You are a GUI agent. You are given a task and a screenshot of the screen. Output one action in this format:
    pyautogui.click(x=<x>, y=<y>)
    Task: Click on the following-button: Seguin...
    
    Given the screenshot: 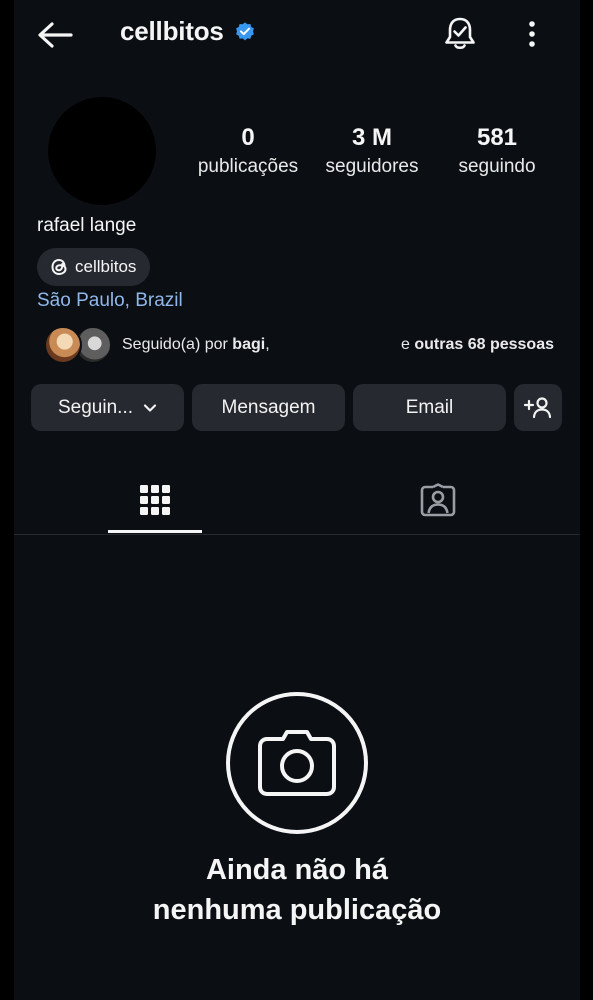 What is the action you would take?
    pyautogui.click(x=107, y=407)
    